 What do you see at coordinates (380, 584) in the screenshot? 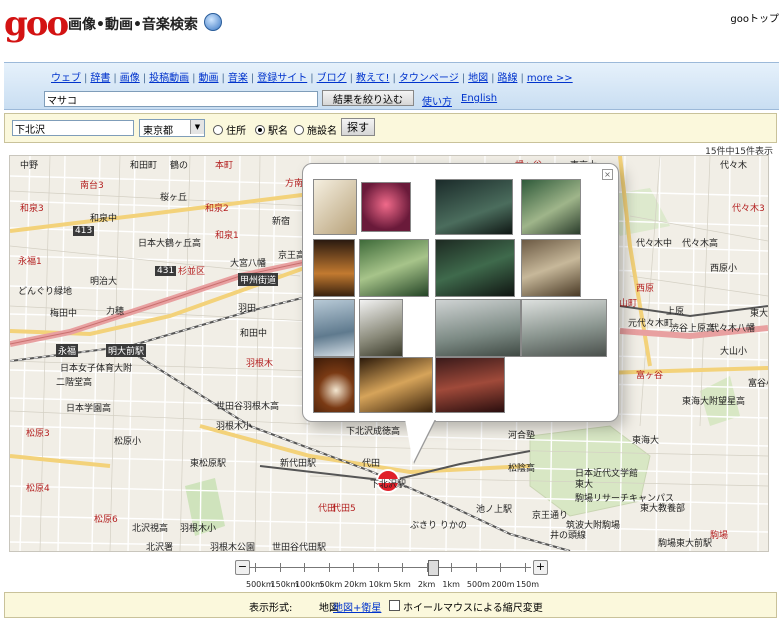
I see `zoom-scale-label: 10km` at bounding box center [380, 584].